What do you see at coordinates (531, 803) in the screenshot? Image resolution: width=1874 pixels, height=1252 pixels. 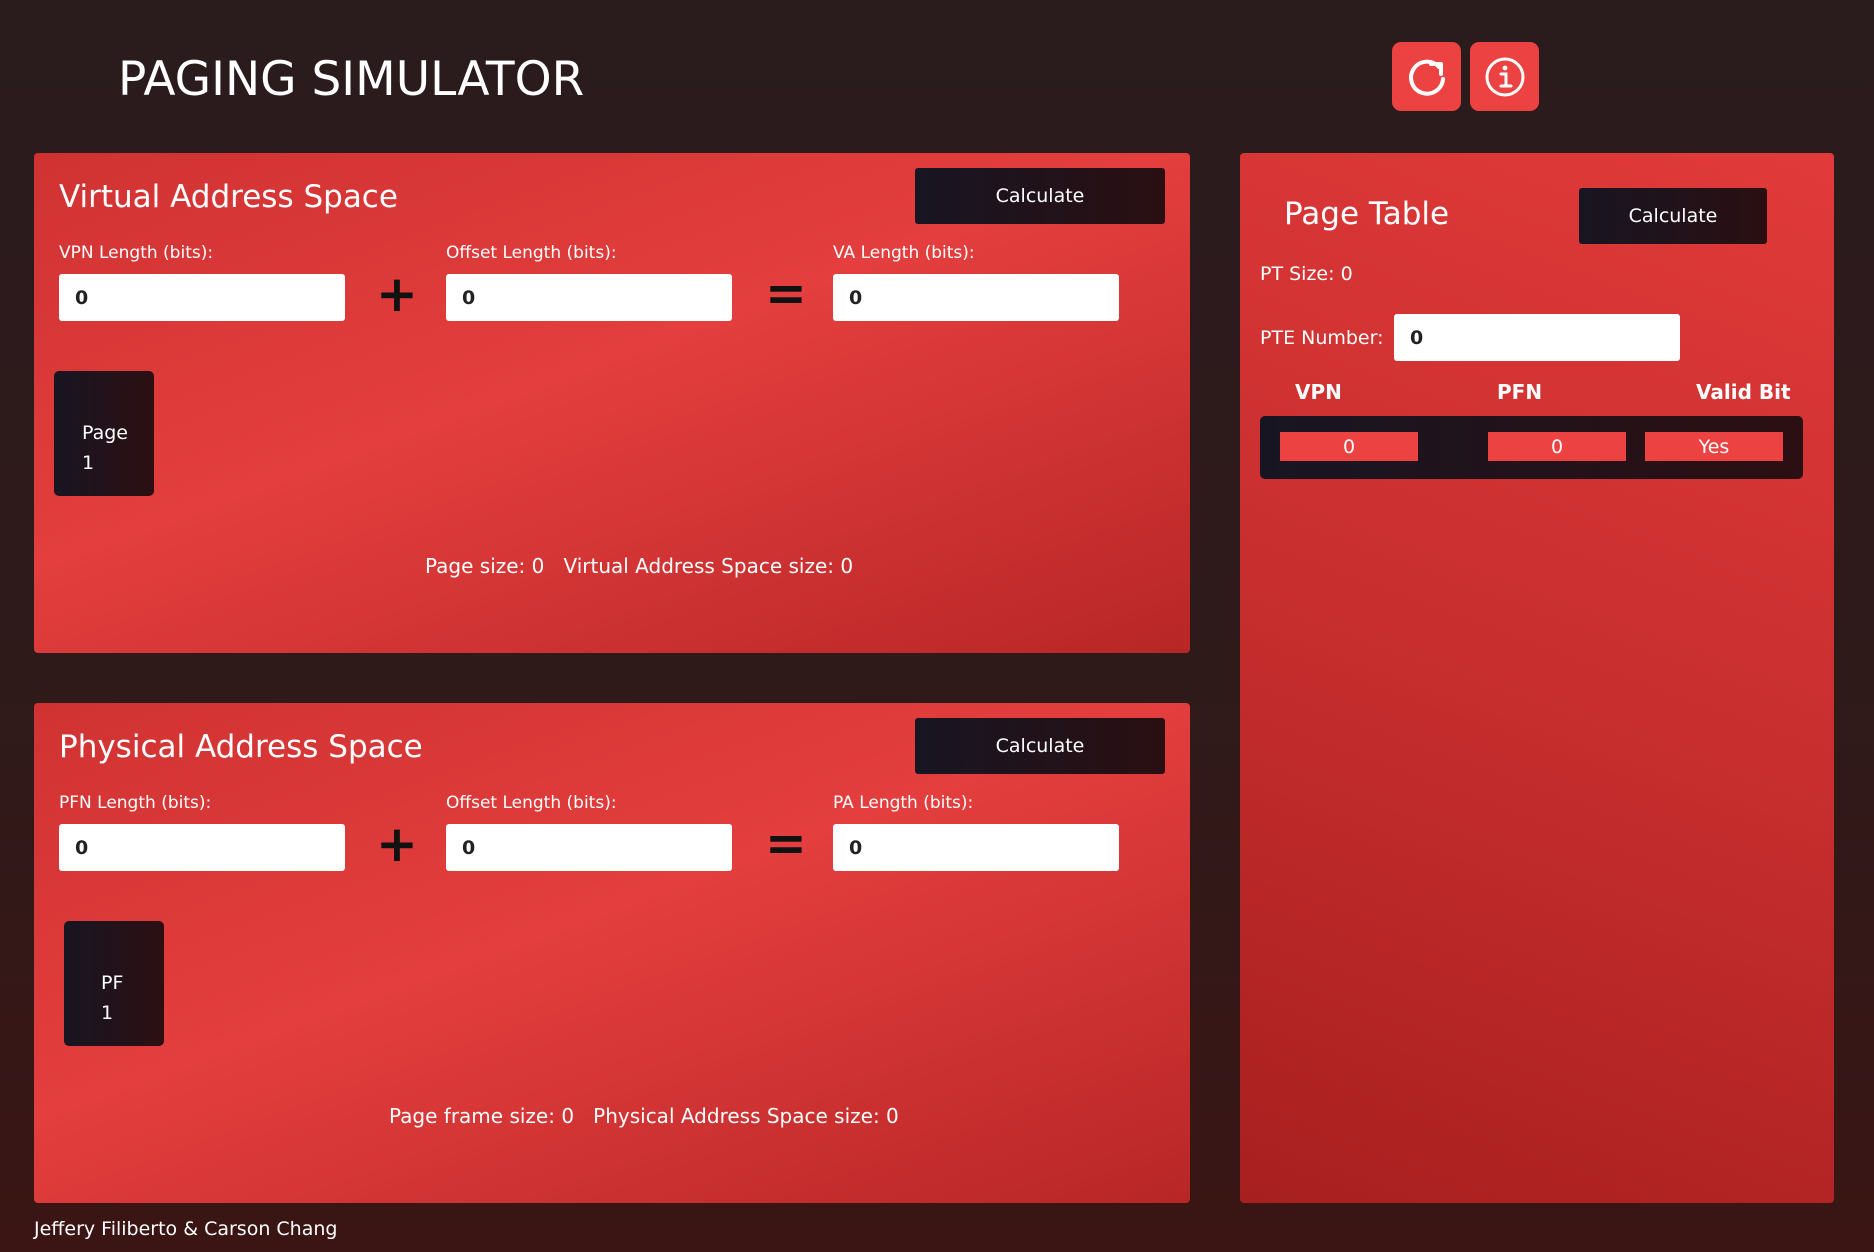 I see `physical-offset-length-label: Offset Length (bits):` at bounding box center [531, 803].